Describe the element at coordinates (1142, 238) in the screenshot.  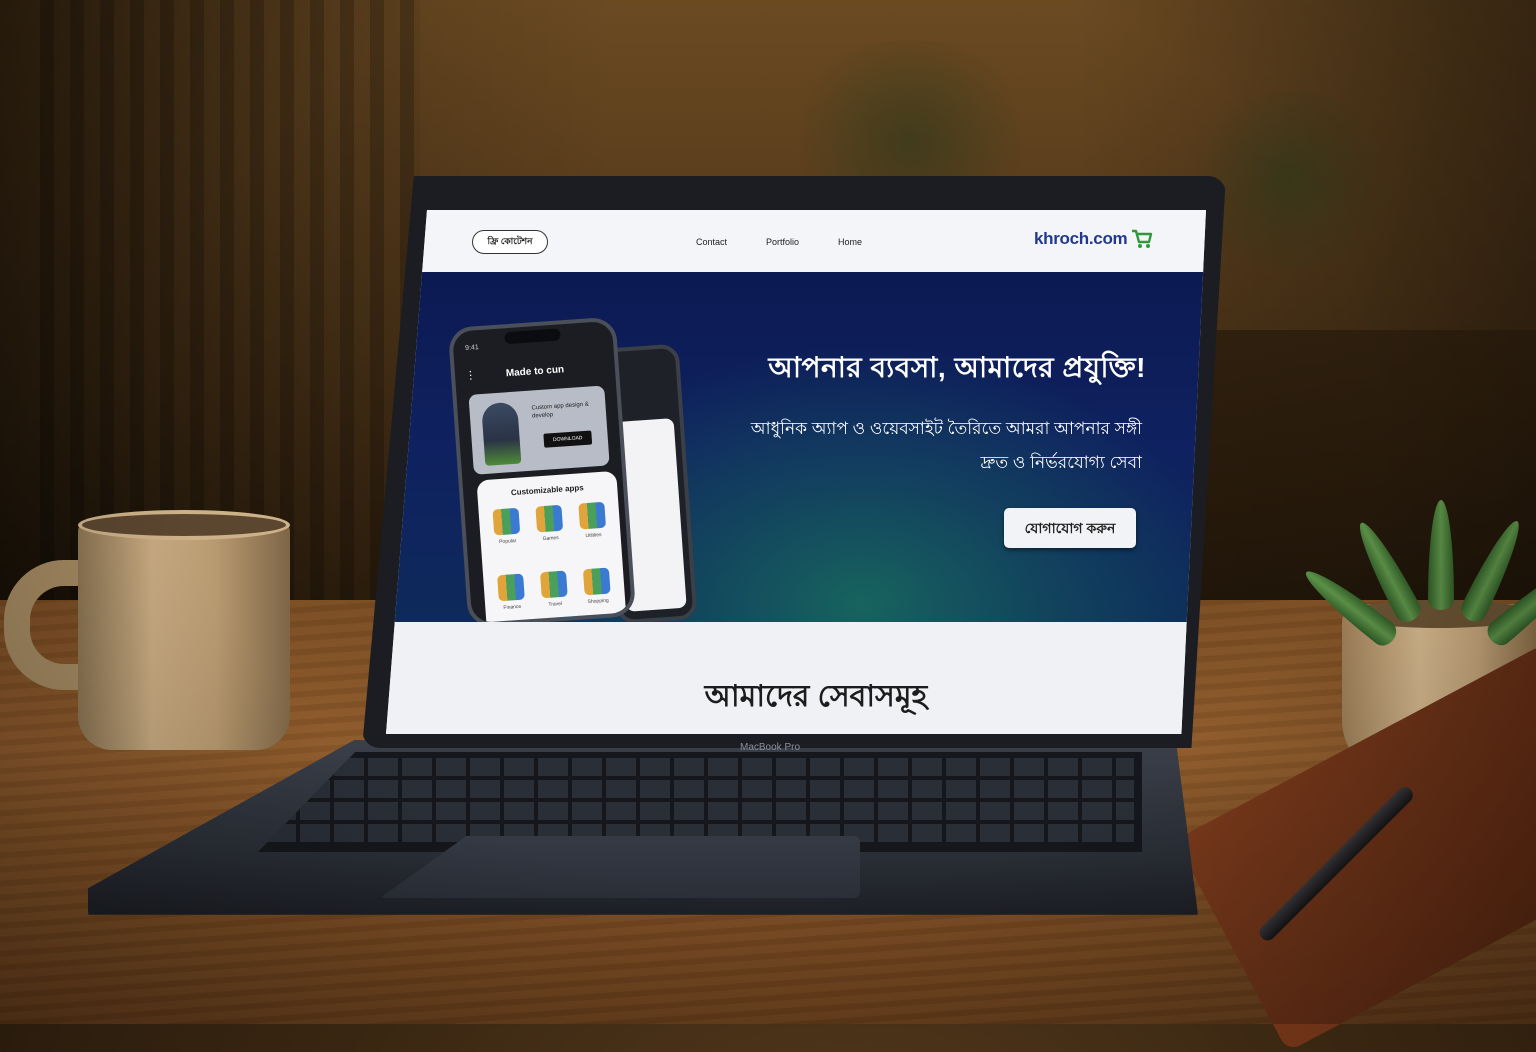
I see `shopping-cart-icon` at that location.